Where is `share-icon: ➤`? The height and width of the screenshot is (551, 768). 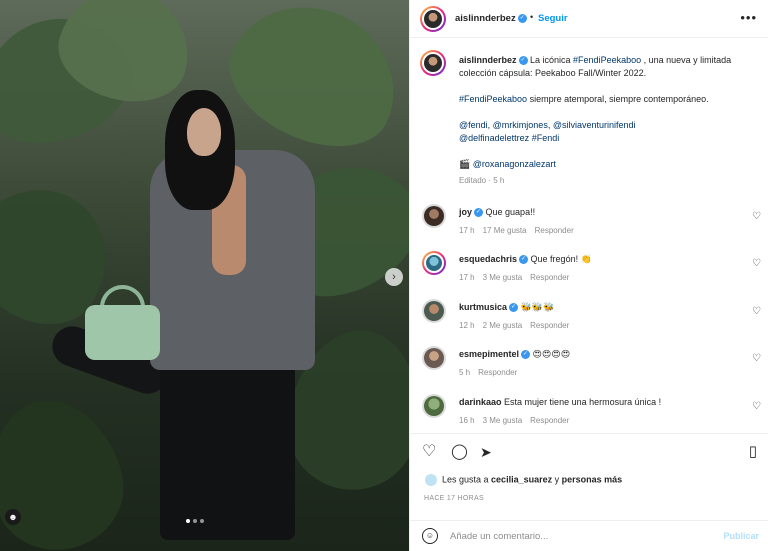
share-icon: ➤ is located at coordinates (486, 452).